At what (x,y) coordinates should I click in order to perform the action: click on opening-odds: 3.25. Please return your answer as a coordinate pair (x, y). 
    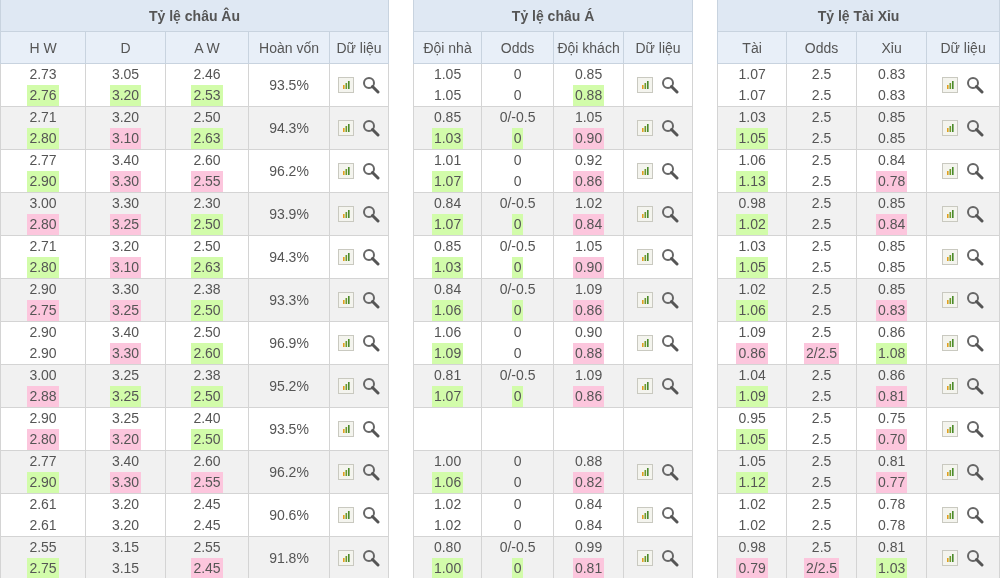
    Looking at the image, I should click on (125, 418).